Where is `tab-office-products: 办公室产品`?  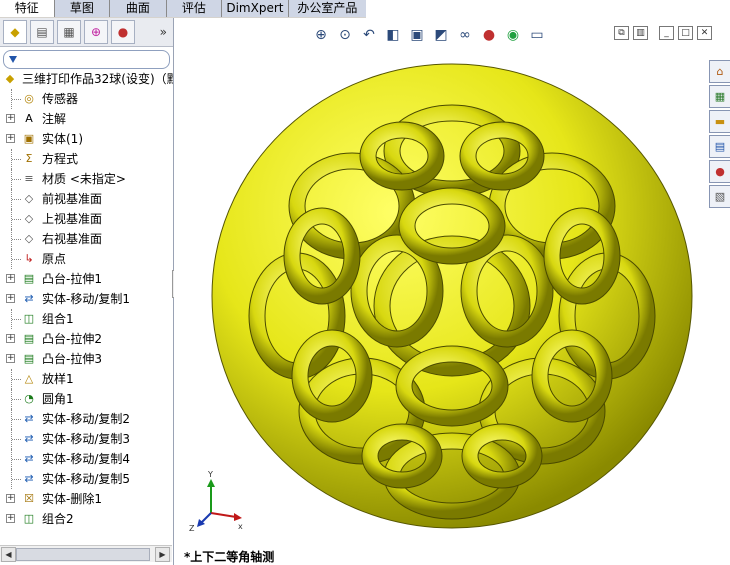 tab-office-products: 办公室产品 is located at coordinates (327, 8).